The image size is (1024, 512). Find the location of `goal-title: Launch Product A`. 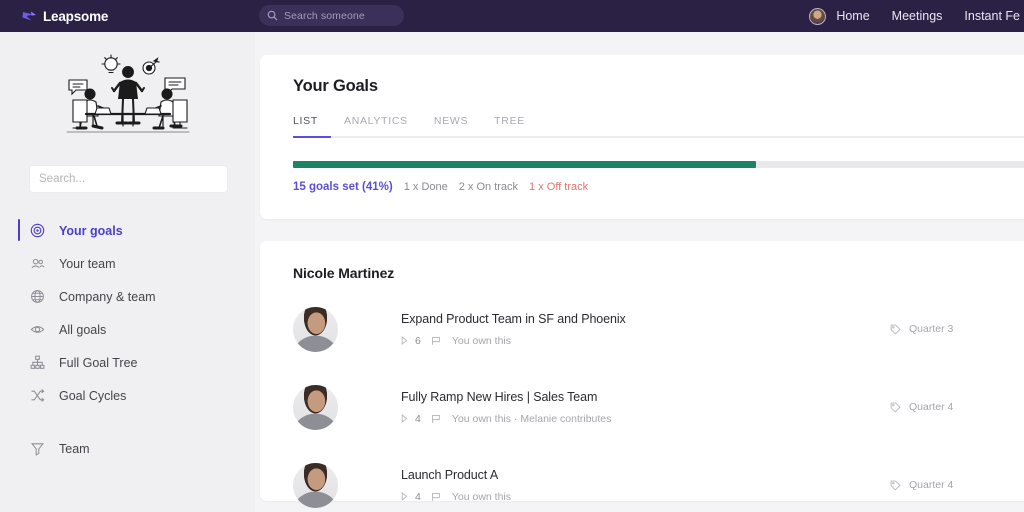

goal-title: Launch Product A is located at coordinates (645, 475).